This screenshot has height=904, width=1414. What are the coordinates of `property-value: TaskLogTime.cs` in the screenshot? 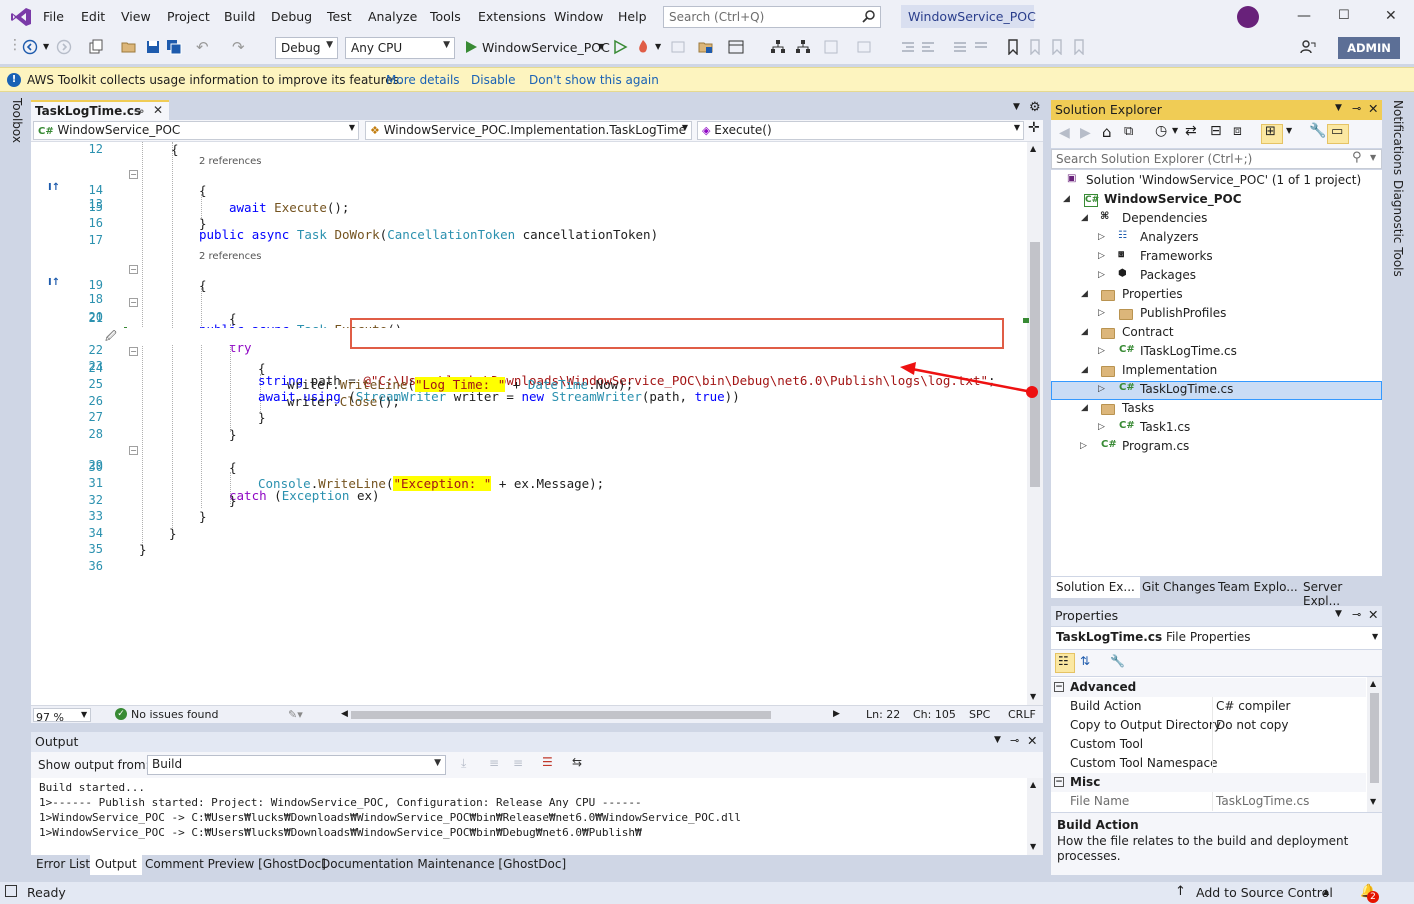 It's located at (1262, 801).